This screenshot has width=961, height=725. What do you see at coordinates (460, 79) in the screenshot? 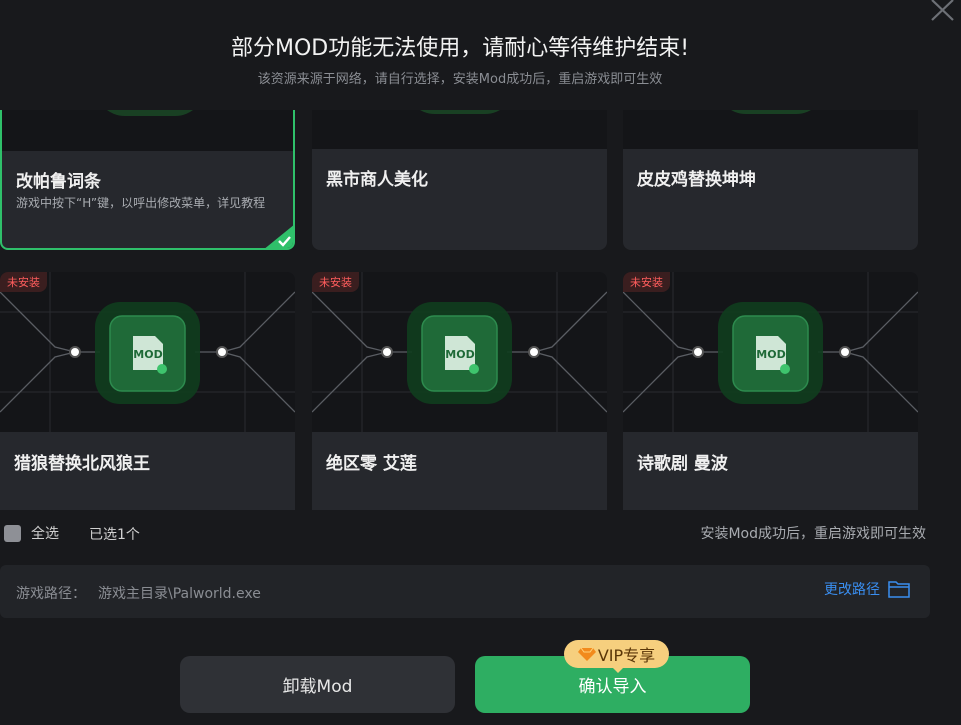
I see `dialog-subtitle: 该资源来源于网络，请自行选择，安装Mod成功后，重启游戏即可生效` at bounding box center [460, 79].